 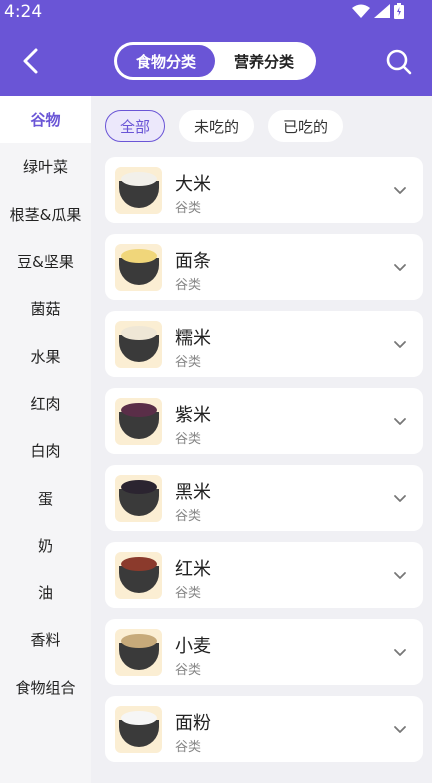 I want to click on food-list-item: 红米 谷类, so click(x=264, y=575).